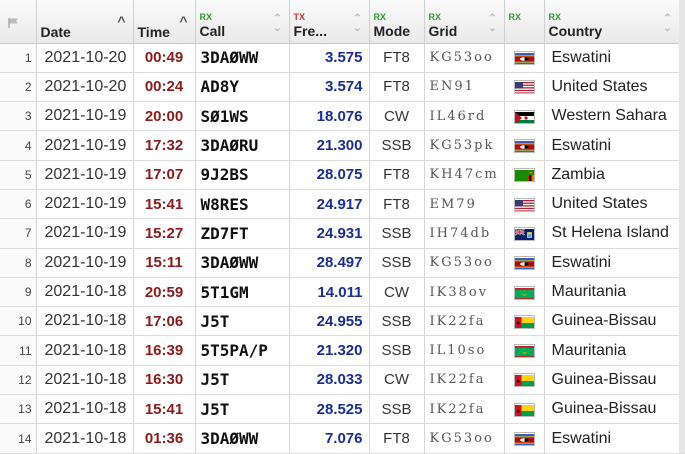 The height and width of the screenshot is (454, 685). What do you see at coordinates (18, 263) in the screenshot?
I see `row-number: 8` at bounding box center [18, 263].